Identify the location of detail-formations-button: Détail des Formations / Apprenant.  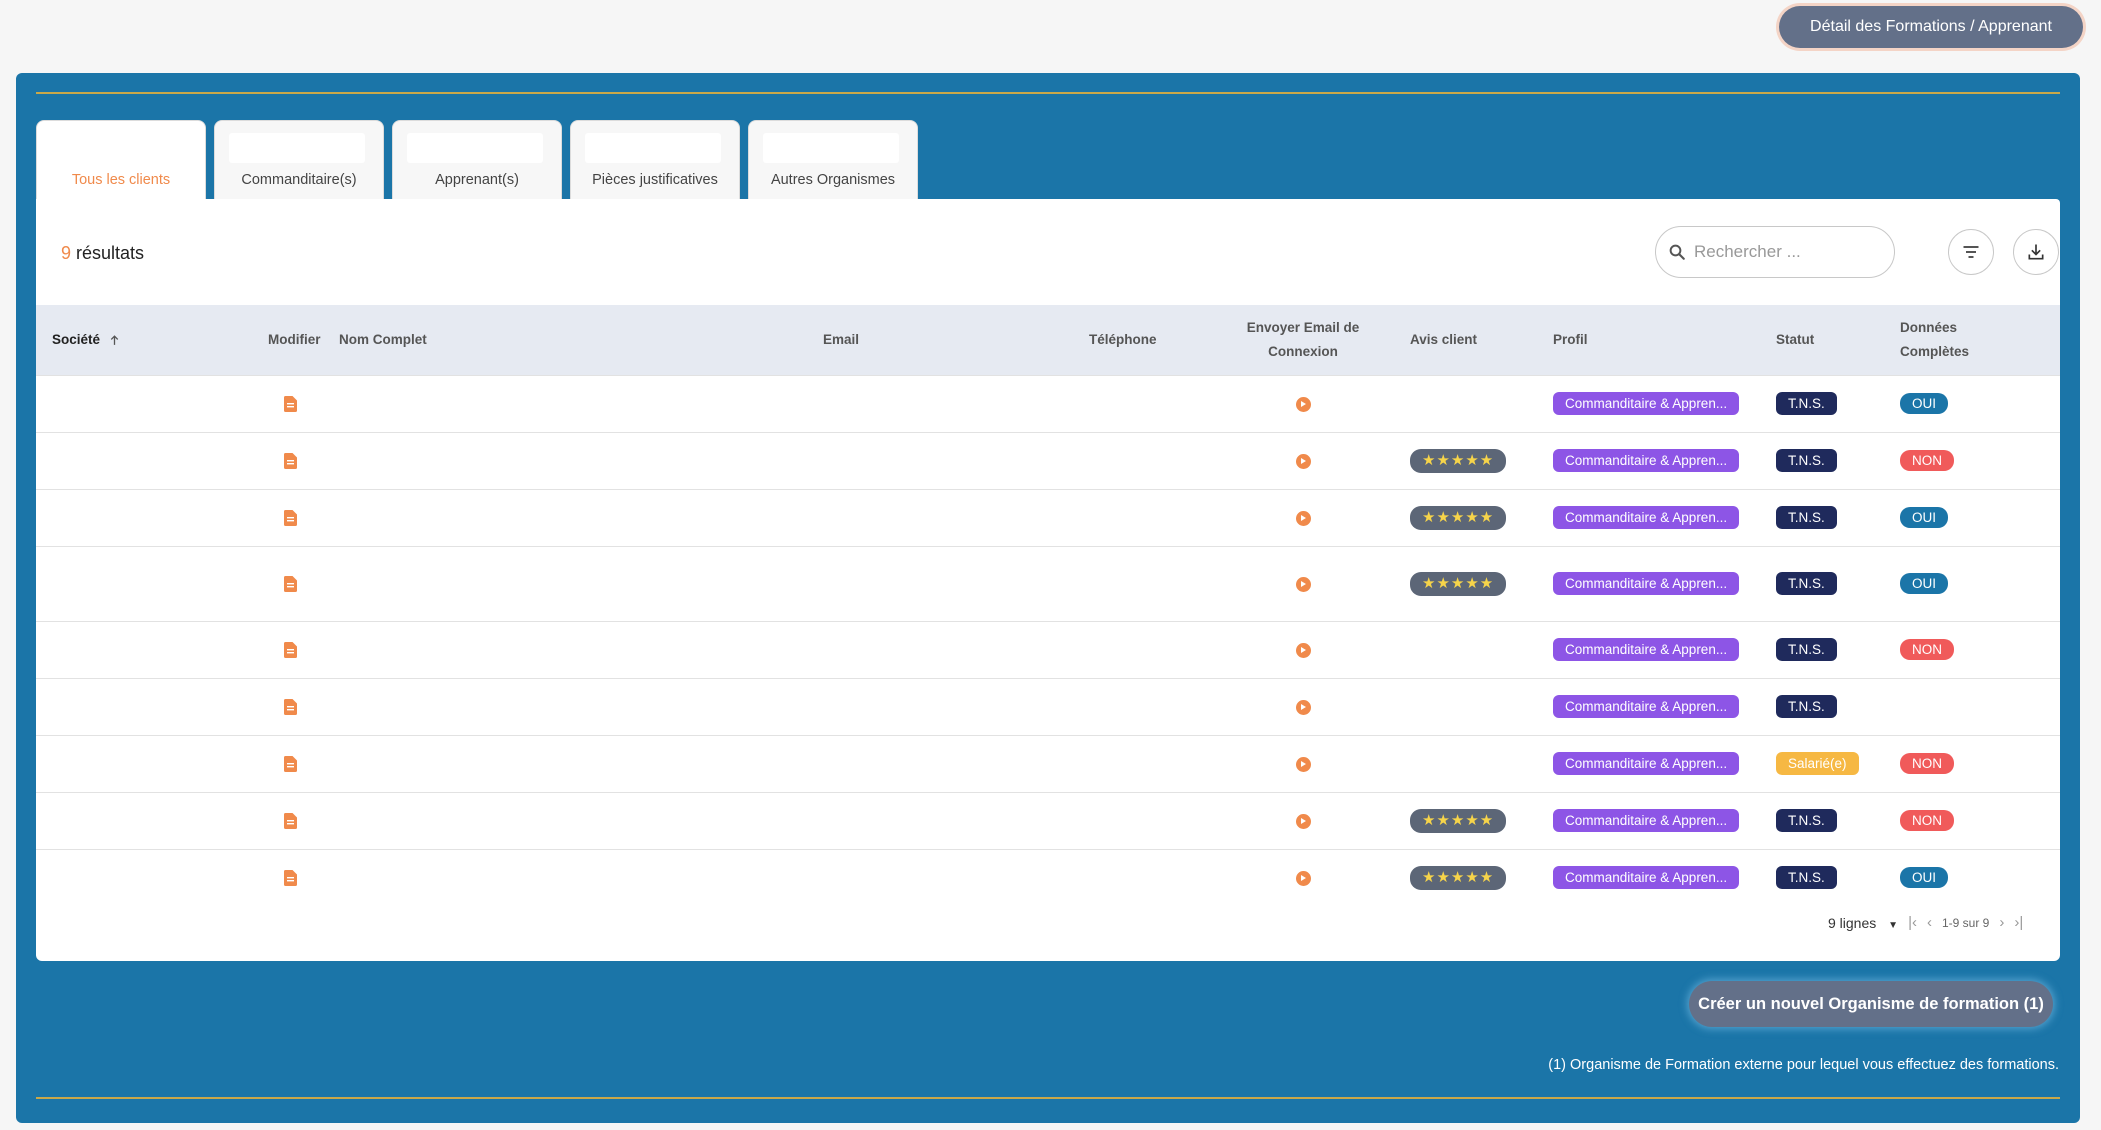
(1931, 27).